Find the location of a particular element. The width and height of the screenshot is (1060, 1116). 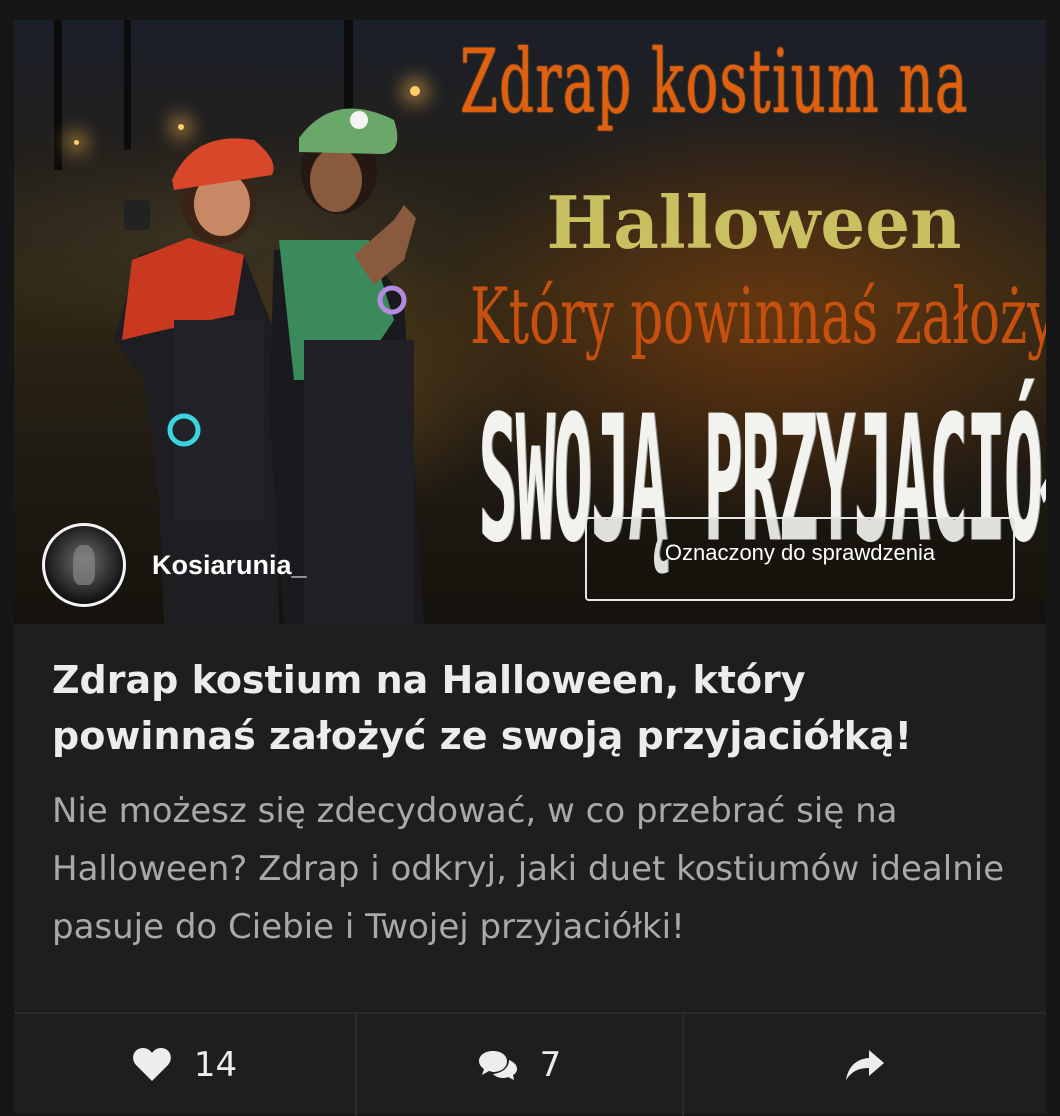

comment-count: 7 is located at coordinates (550, 1065).